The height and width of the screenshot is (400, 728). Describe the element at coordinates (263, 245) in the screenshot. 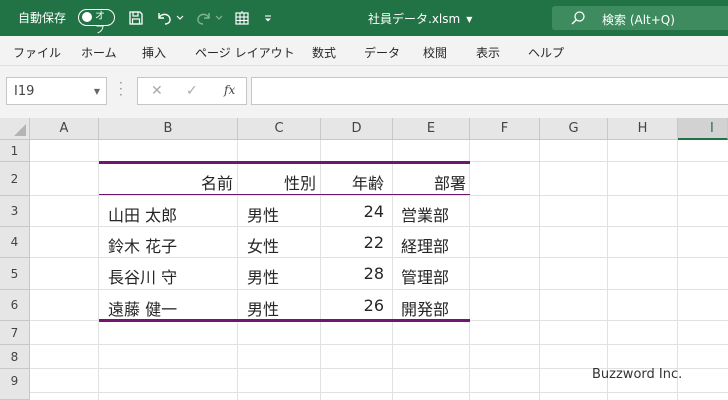

I see `table-cell-gender: 女性` at that location.